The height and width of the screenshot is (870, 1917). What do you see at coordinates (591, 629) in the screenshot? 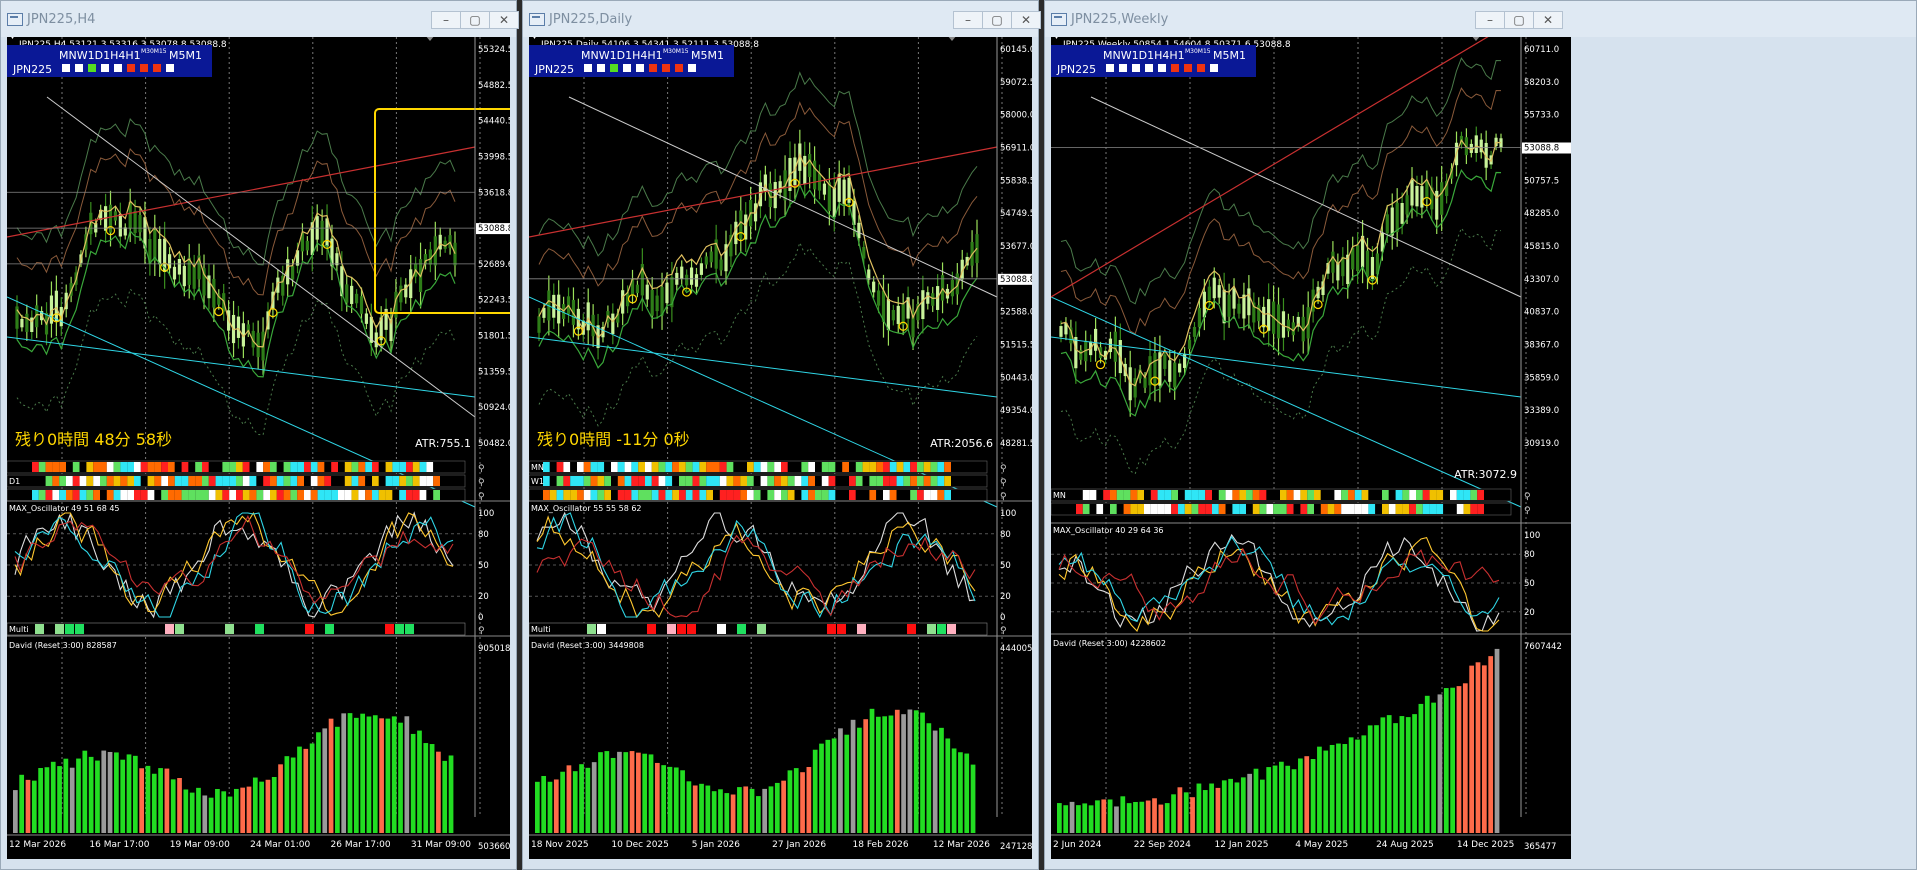
I see `multi-cell` at bounding box center [591, 629].